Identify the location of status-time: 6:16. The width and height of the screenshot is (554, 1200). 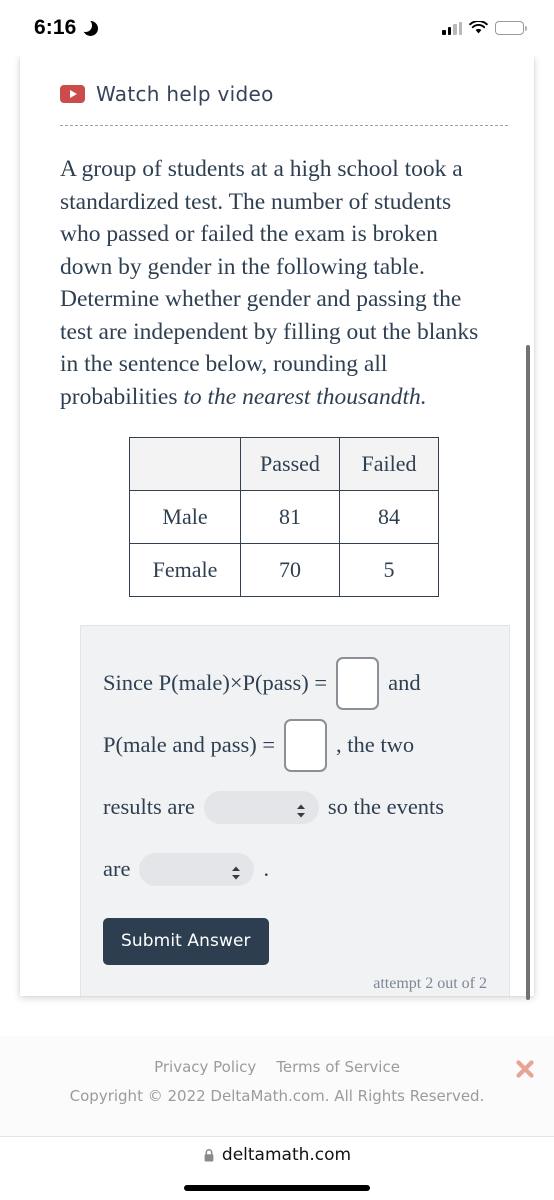
(55, 27).